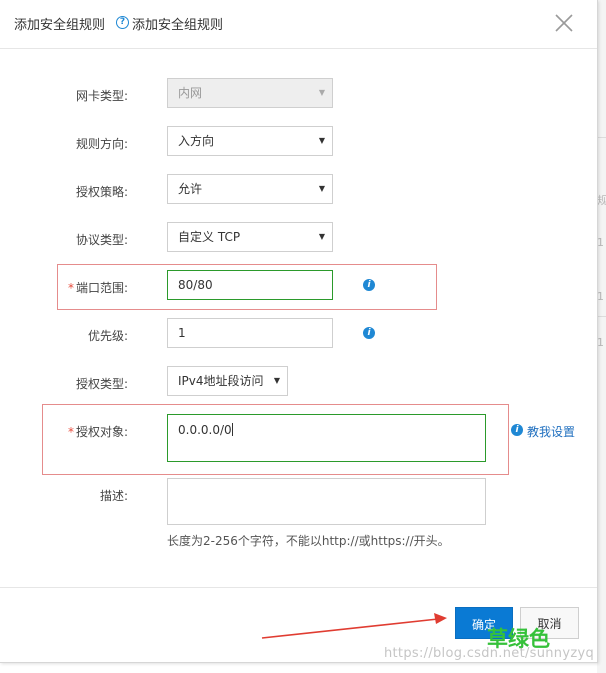 This screenshot has width=606, height=673. I want to click on auth-type-select: IPv4地址段访问 ▼, so click(227, 381).